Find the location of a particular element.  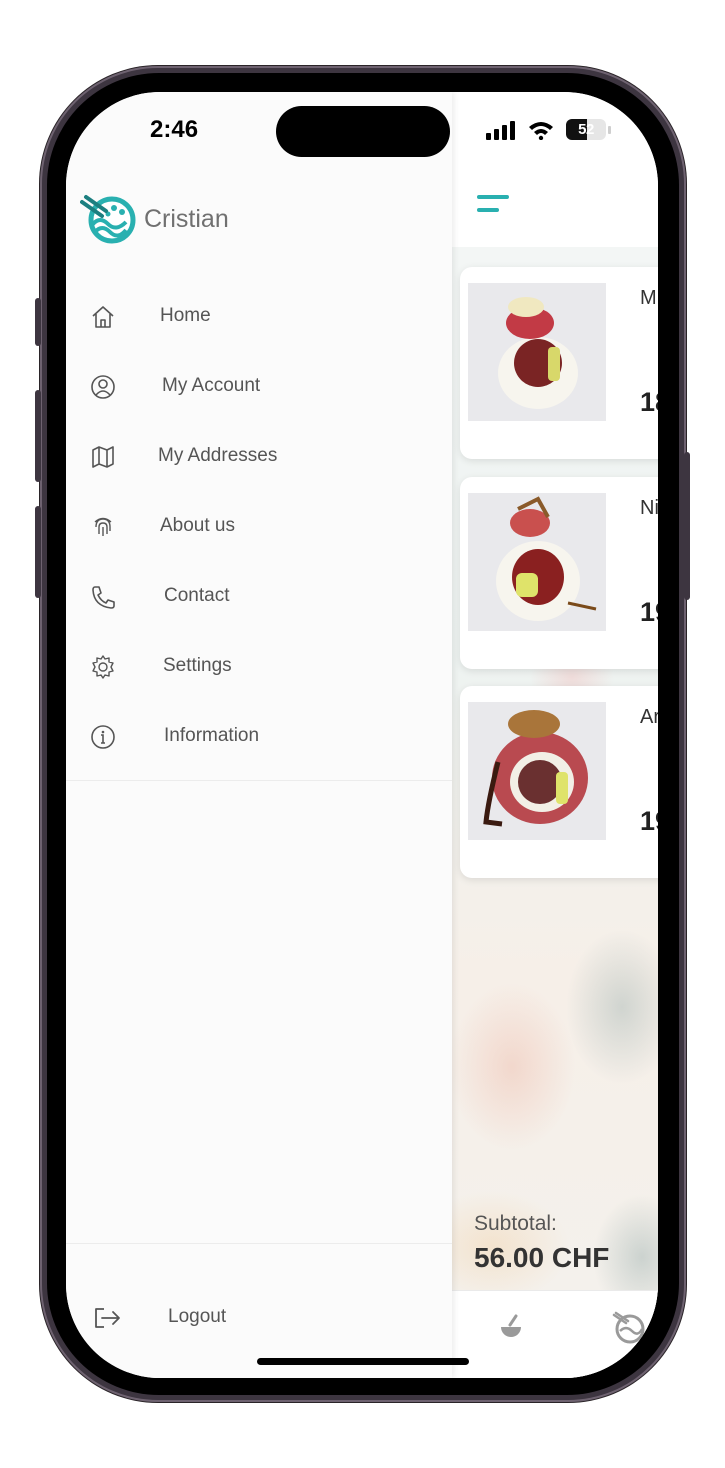

action-button is located at coordinates (38, 322).